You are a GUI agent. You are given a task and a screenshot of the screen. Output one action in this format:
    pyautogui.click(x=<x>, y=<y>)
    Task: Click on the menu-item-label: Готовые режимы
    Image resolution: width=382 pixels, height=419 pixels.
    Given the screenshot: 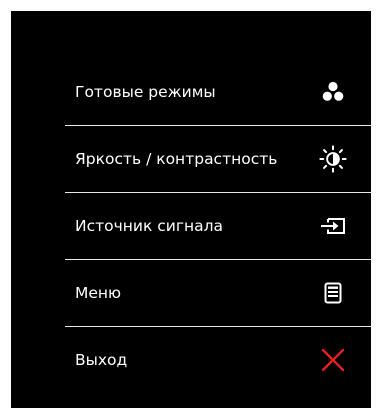 What is the action you would take?
    pyautogui.click(x=145, y=92)
    